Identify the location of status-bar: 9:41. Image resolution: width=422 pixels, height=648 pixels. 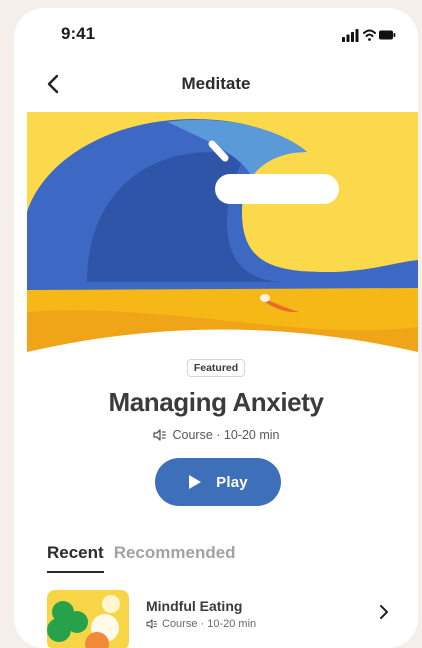
(216, 32).